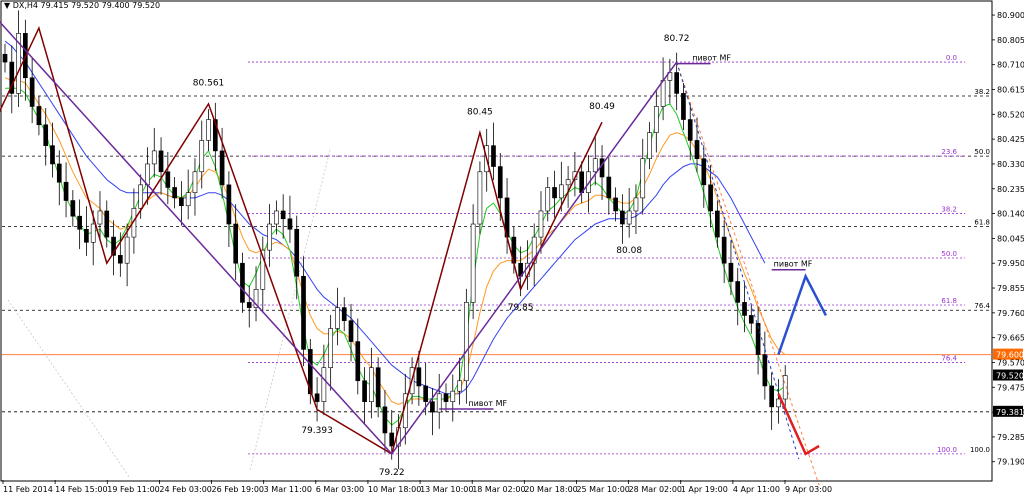 The height and width of the screenshot is (499, 1024). Describe the element at coordinates (1010, 65) in the screenshot. I see `y-tick-label: 80.710` at that location.